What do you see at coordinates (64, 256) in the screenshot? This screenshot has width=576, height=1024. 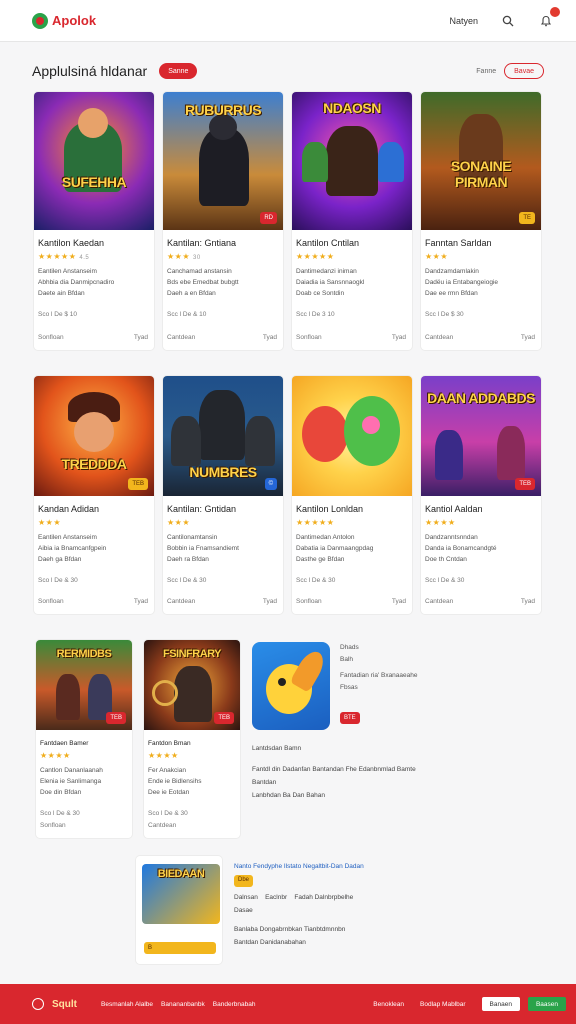 I see `star-rating: ★★★★★ 4.5` at bounding box center [64, 256].